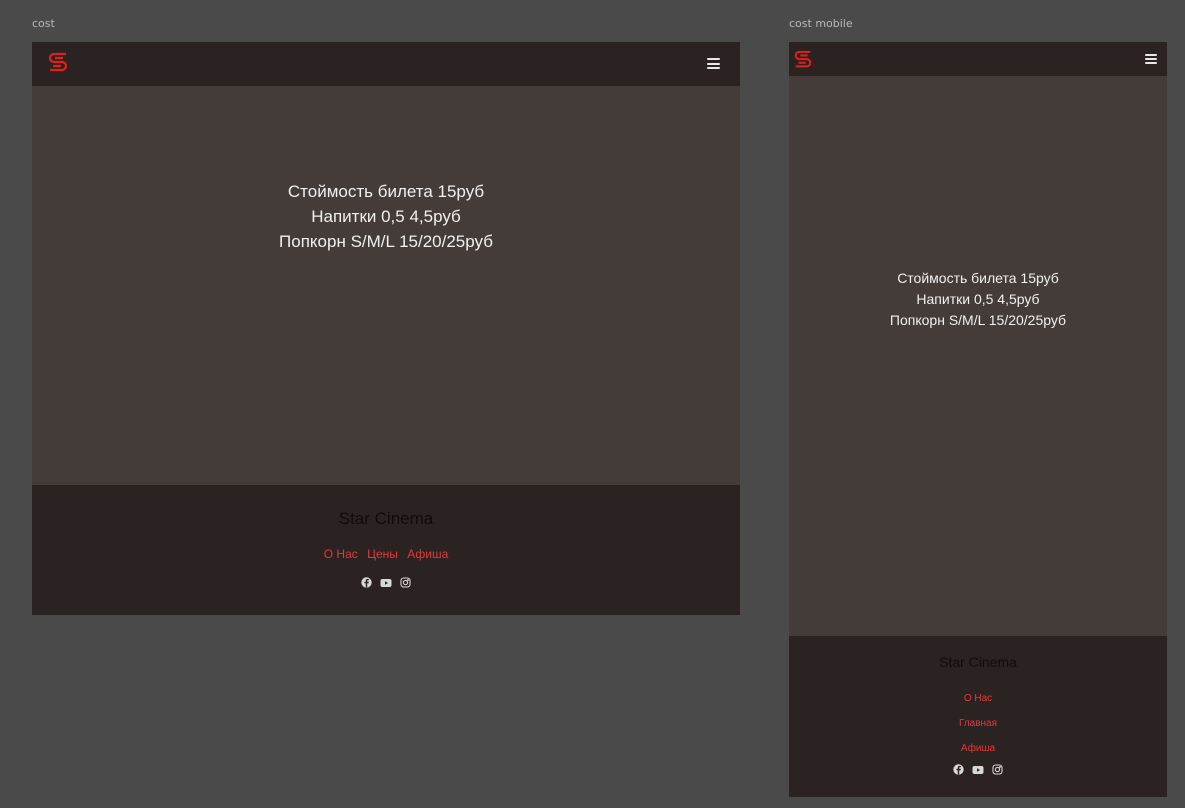 Image resolution: width=1185 pixels, height=808 pixels. I want to click on frame-label-desktop: cost, so click(43, 23).